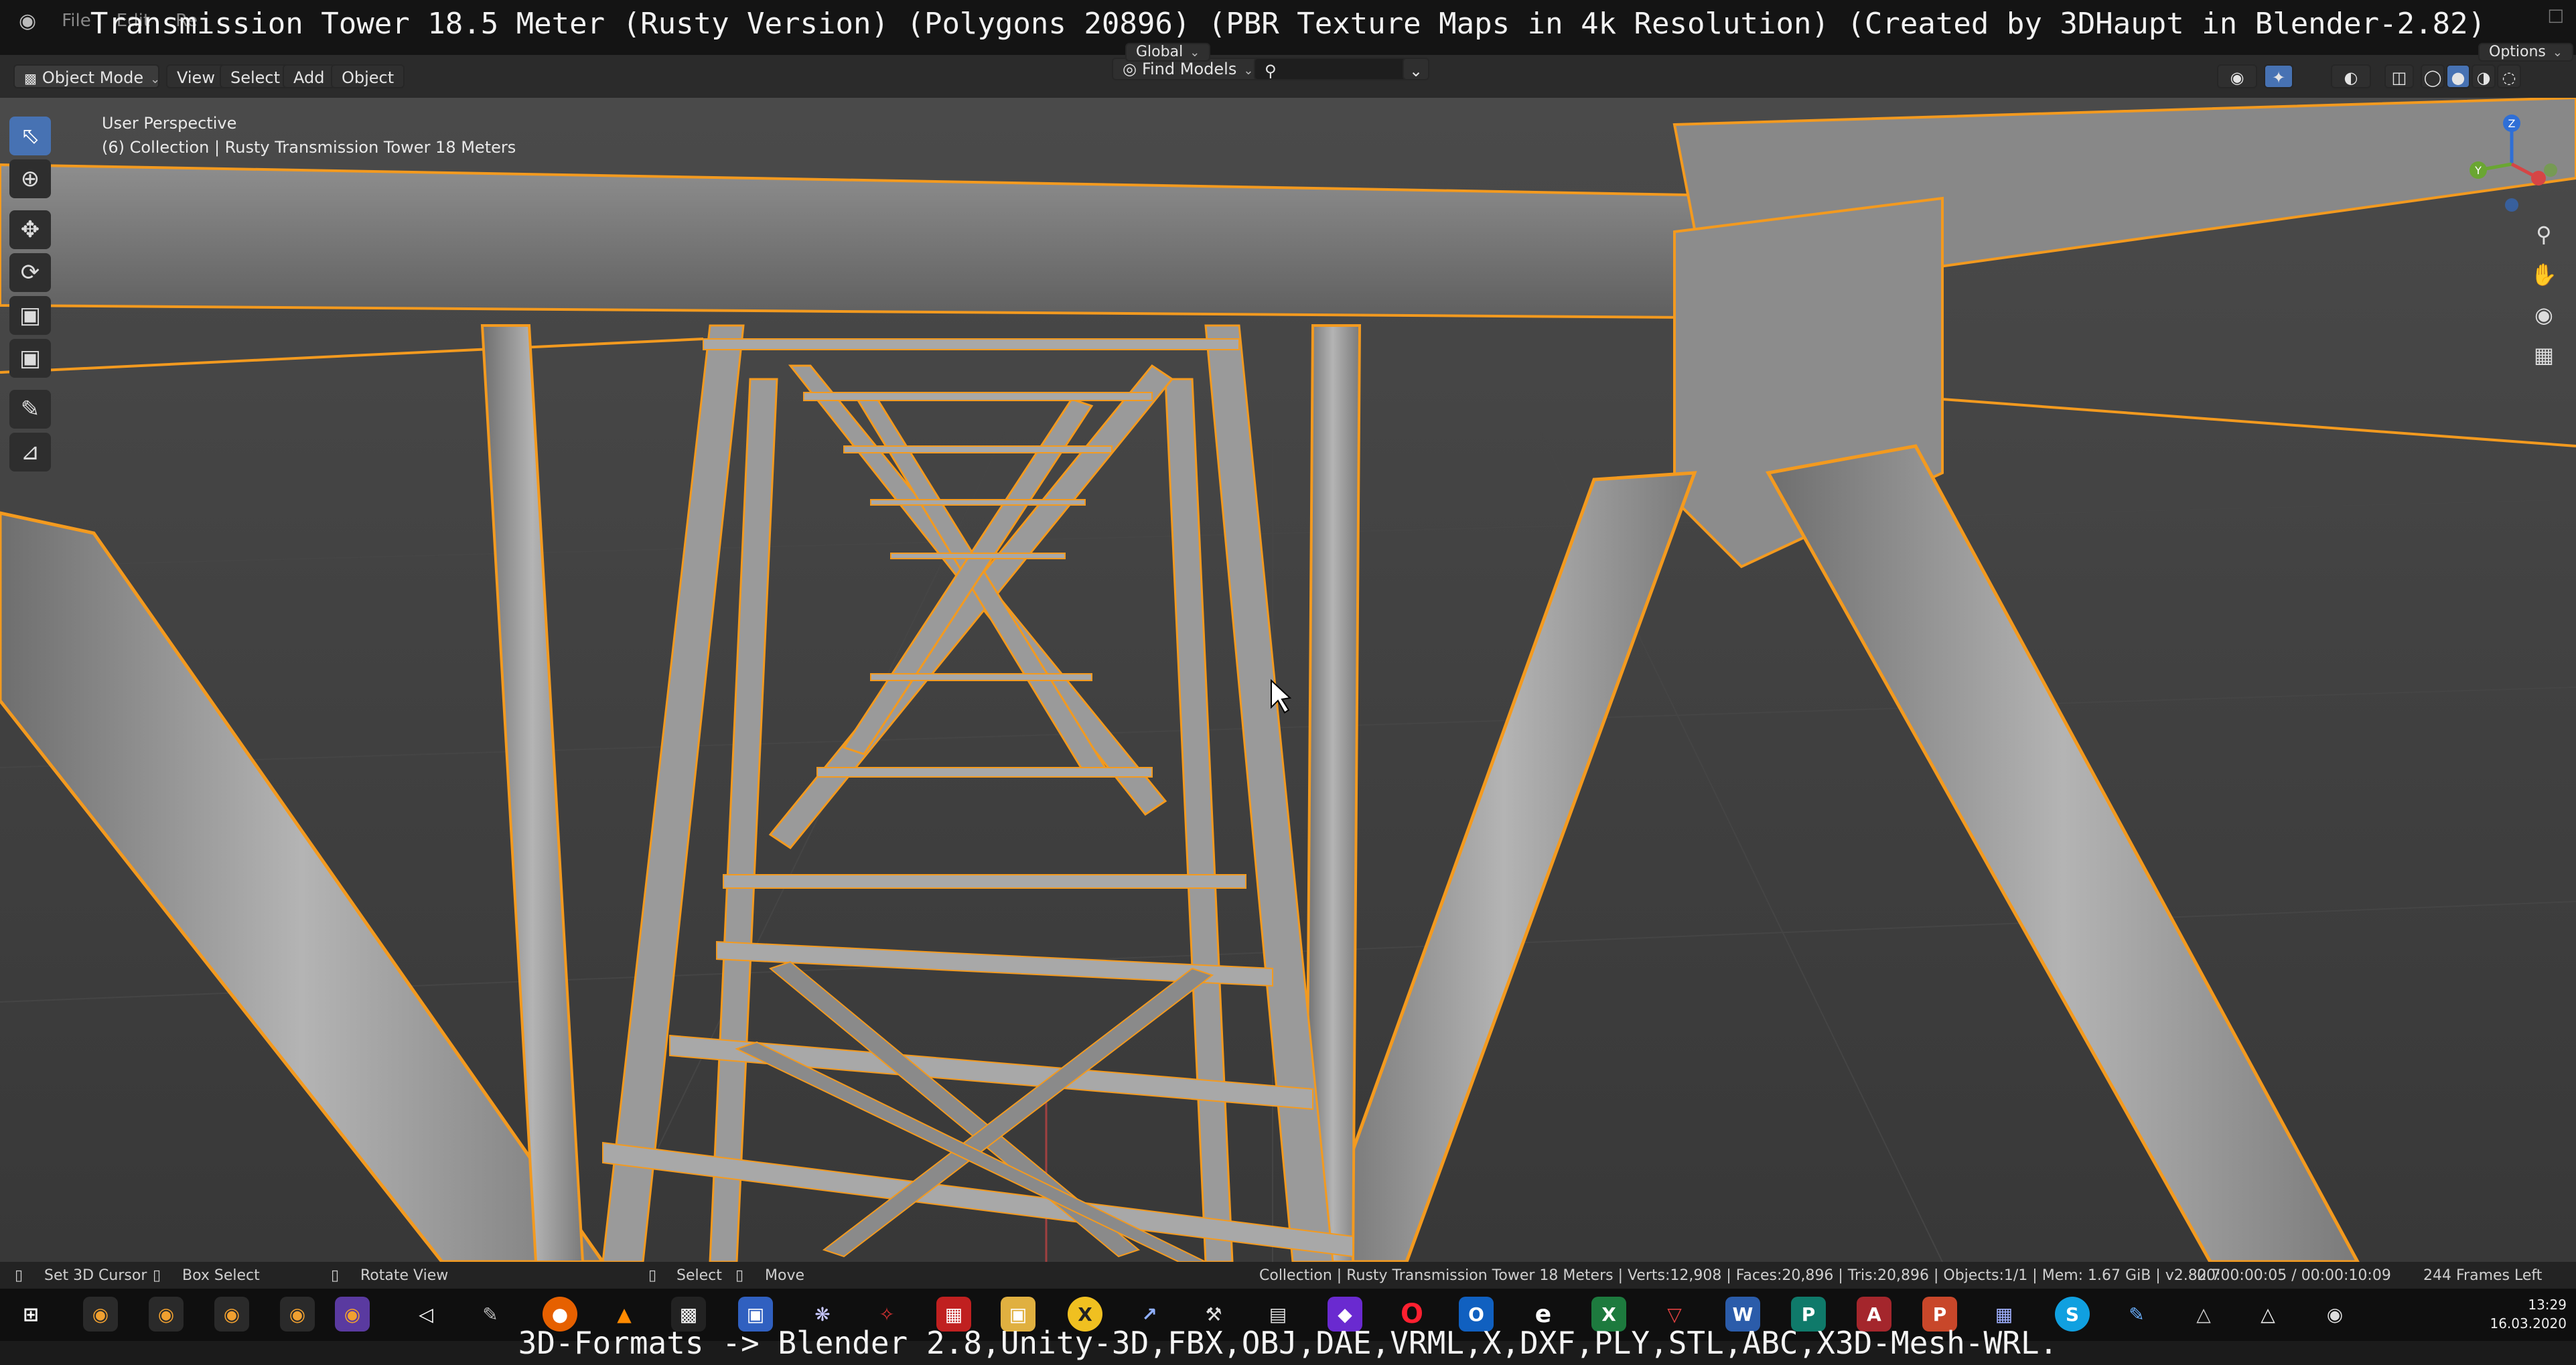 This screenshot has height=1365, width=2576. Describe the element at coordinates (30, 178) in the screenshot. I see `cursor-icon: ⊕` at that location.